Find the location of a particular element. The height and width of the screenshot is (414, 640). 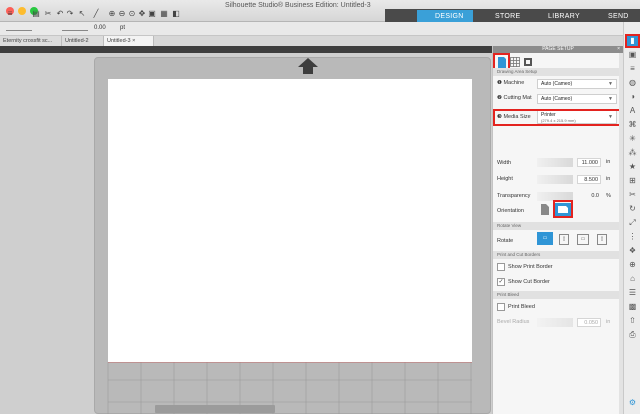

show-print-border-label: Show Print Border is located at coordinates (530, 267).